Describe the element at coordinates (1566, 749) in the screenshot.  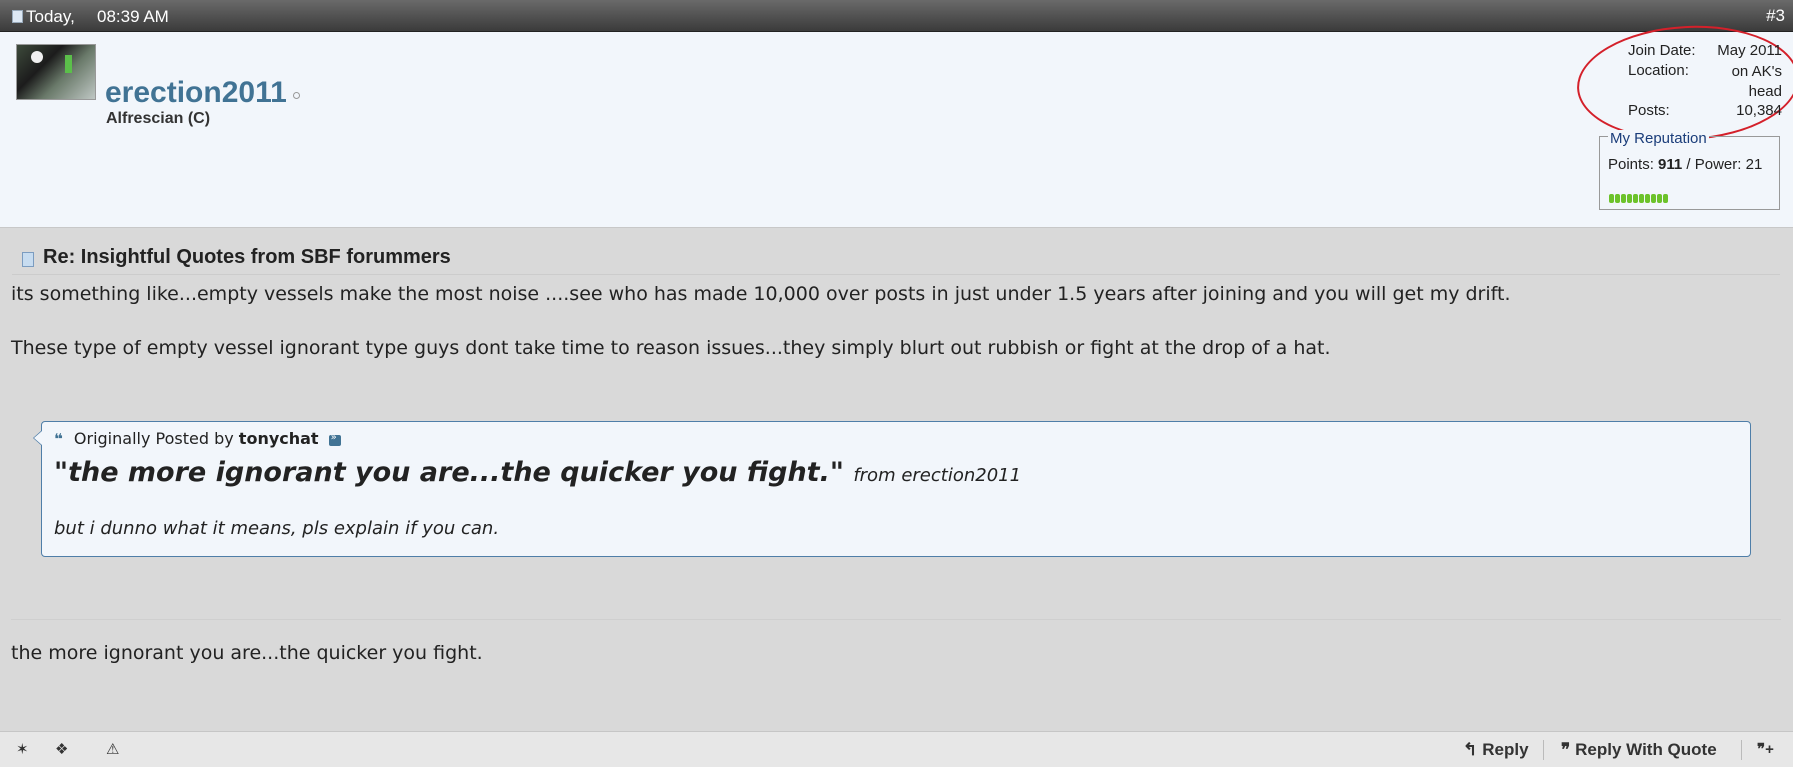
I see `quote-reply-icon: ❞` at that location.